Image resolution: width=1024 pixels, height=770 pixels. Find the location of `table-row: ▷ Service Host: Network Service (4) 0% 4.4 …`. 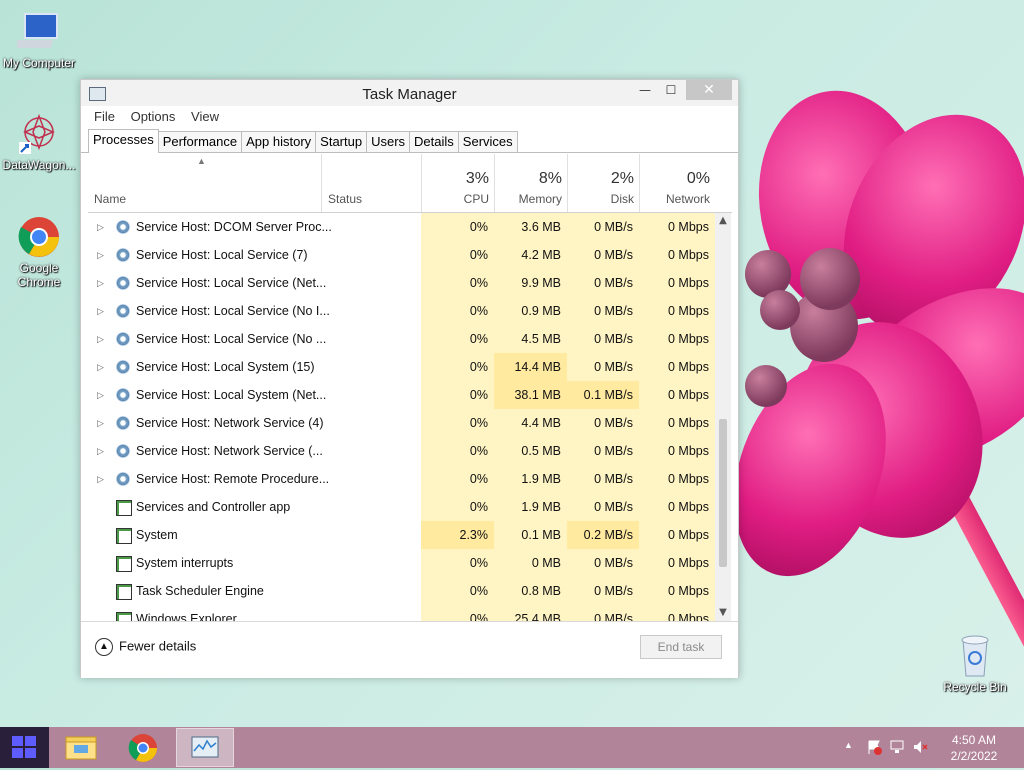

table-row: ▷ Service Host: Network Service (4) 0% 4.4 … is located at coordinates (401, 423).